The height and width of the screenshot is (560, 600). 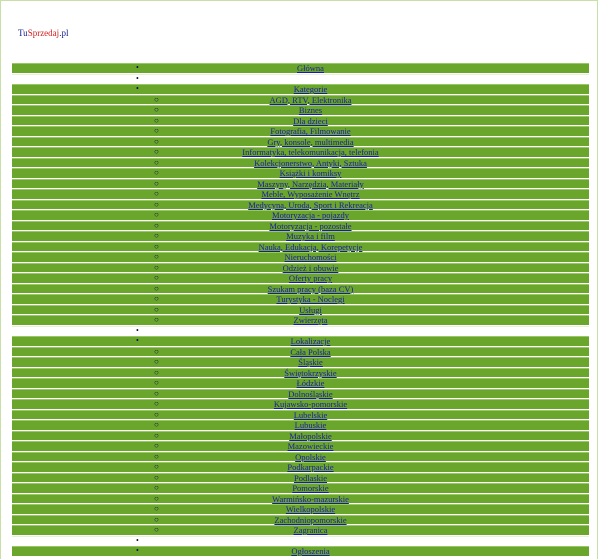 I want to click on location-link: Pomorskie, so click(x=310, y=488).